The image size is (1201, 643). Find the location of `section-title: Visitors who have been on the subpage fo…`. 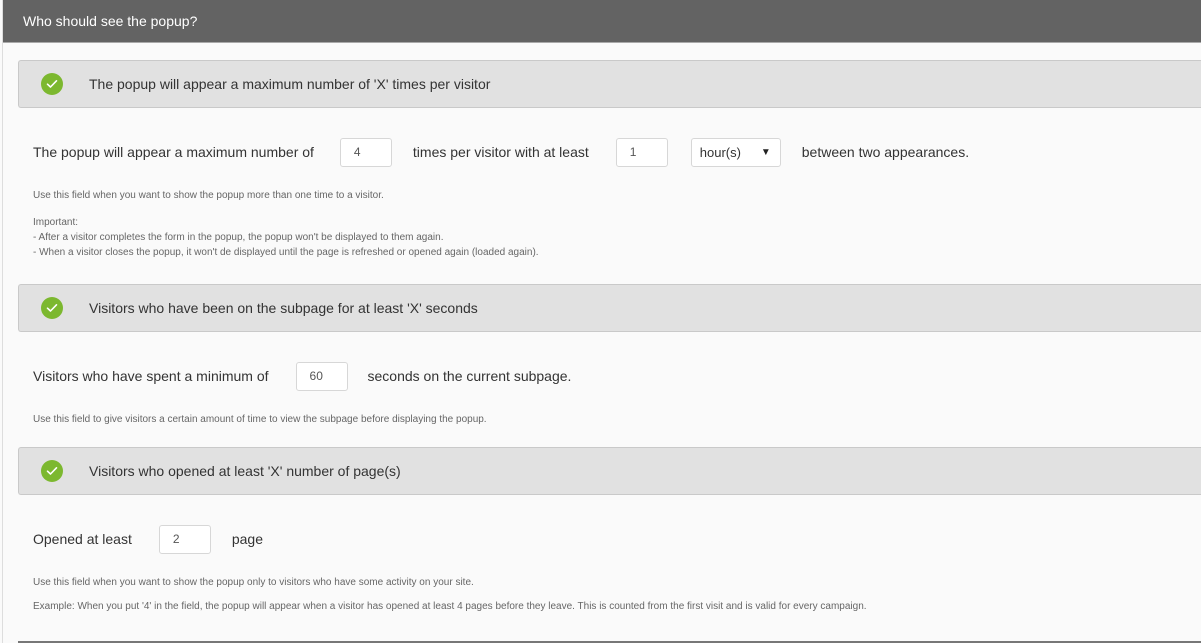

section-title: Visitors who have been on the subpage fo… is located at coordinates (283, 308).